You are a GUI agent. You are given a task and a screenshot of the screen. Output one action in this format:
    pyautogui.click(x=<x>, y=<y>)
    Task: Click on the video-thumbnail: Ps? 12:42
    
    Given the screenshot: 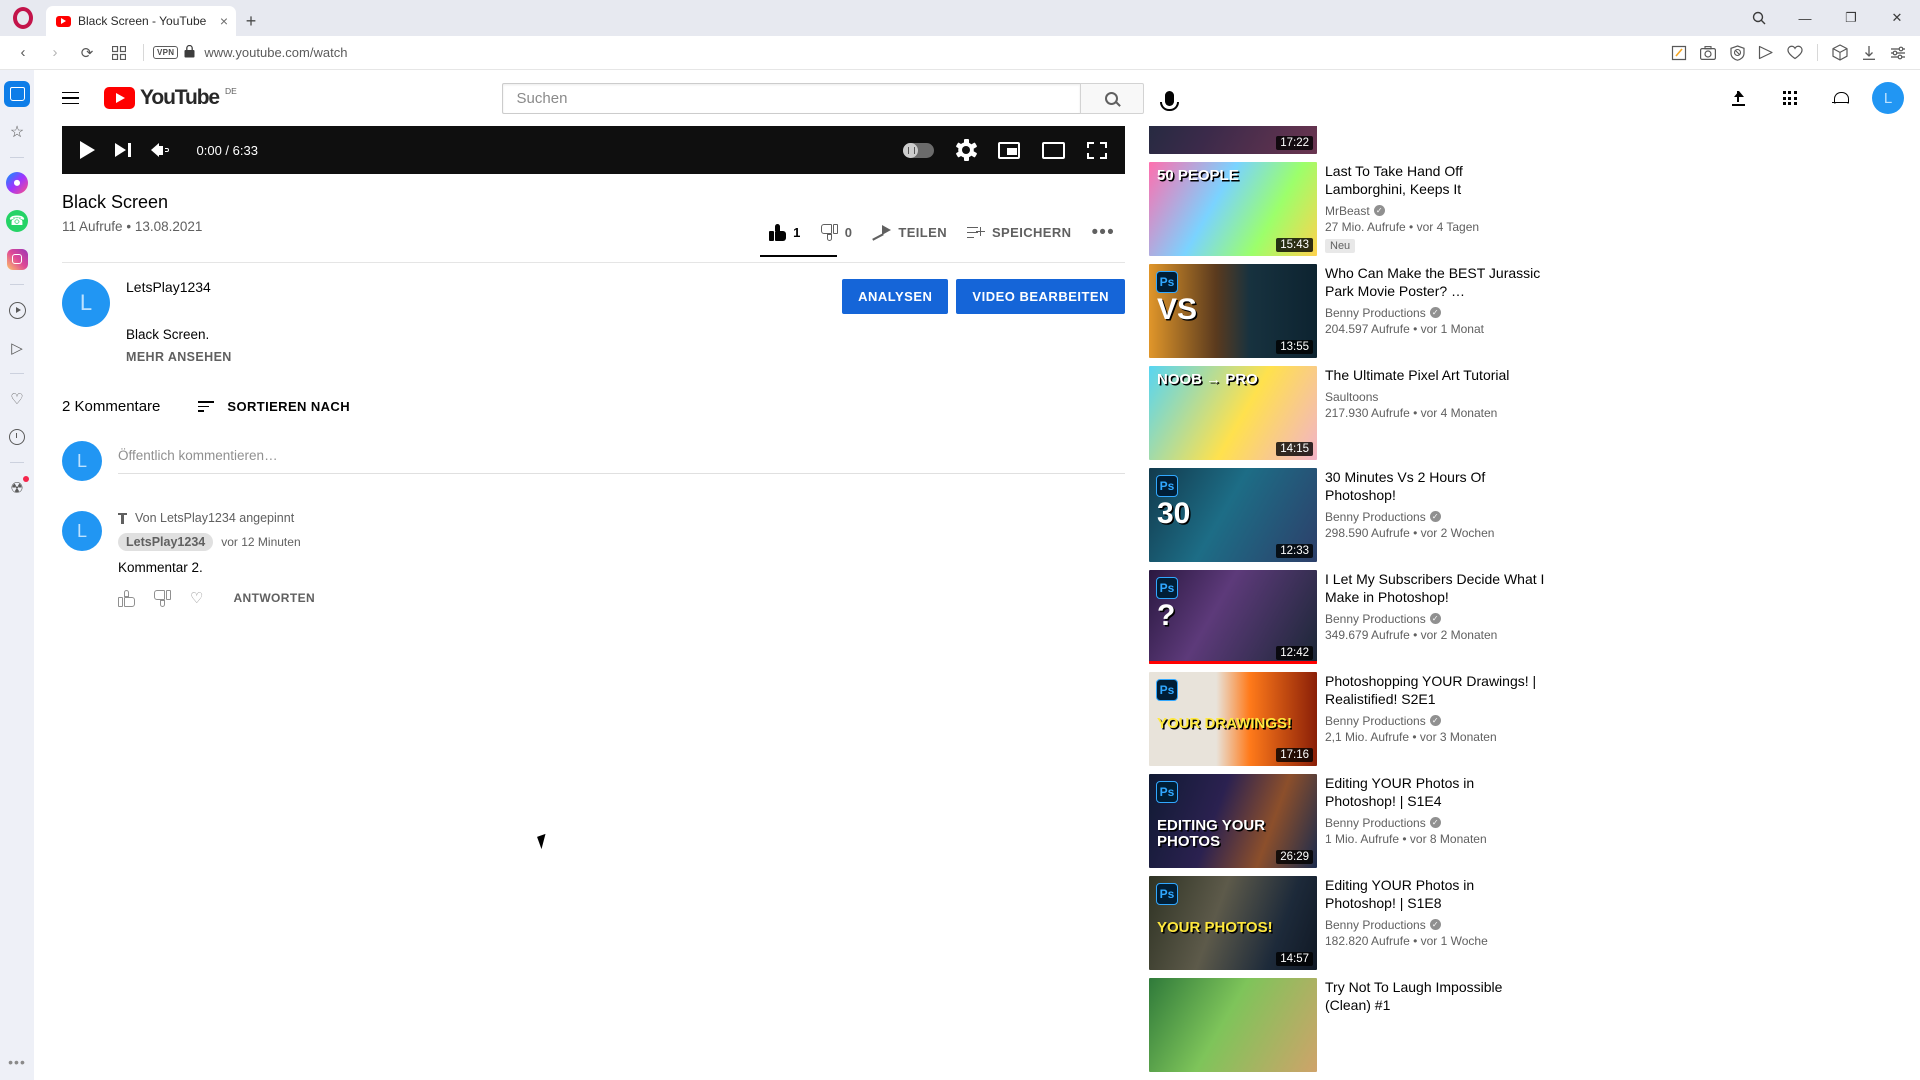 What is the action you would take?
    pyautogui.click(x=1233, y=617)
    